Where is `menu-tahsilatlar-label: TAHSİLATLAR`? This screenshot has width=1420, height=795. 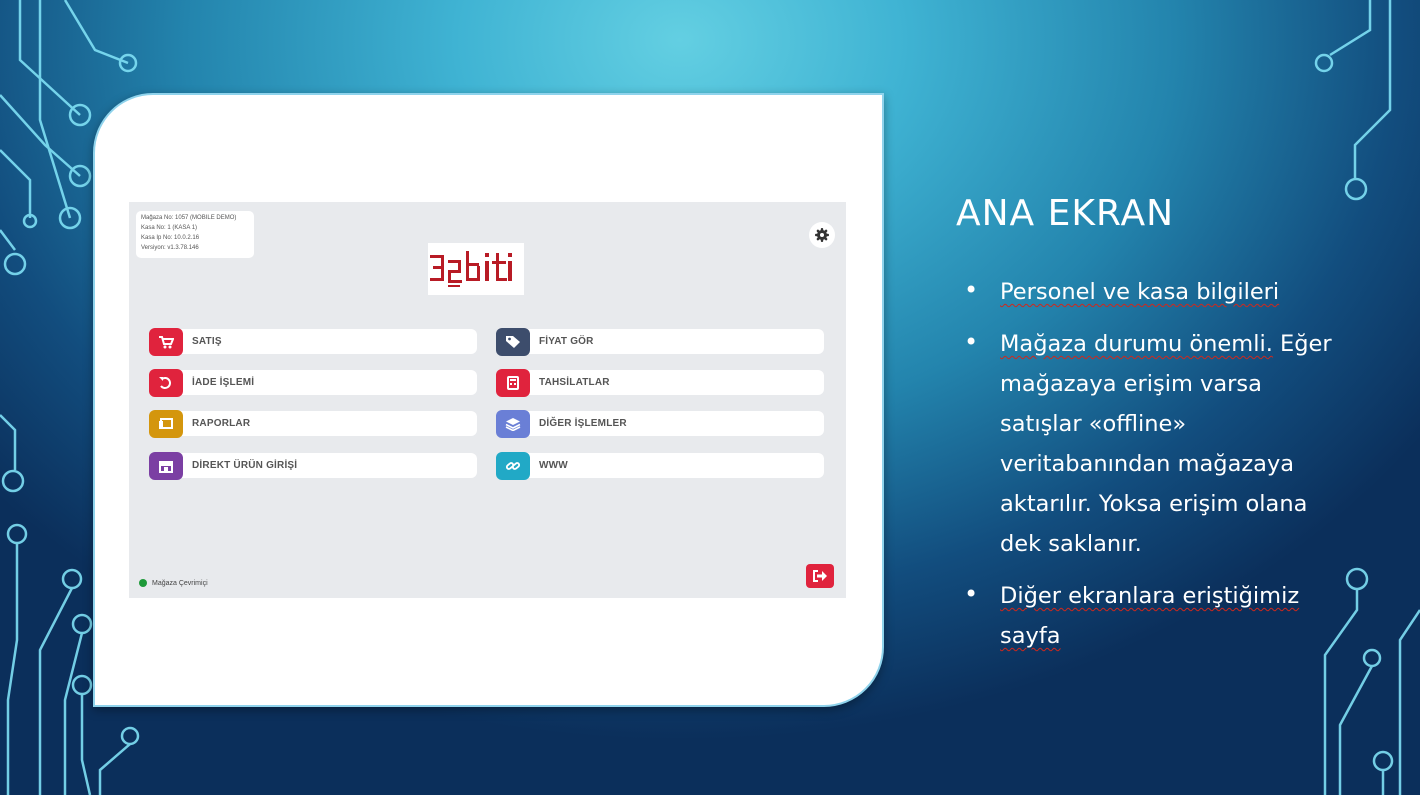 menu-tahsilatlar-label: TAHSİLATLAR is located at coordinates (574, 382).